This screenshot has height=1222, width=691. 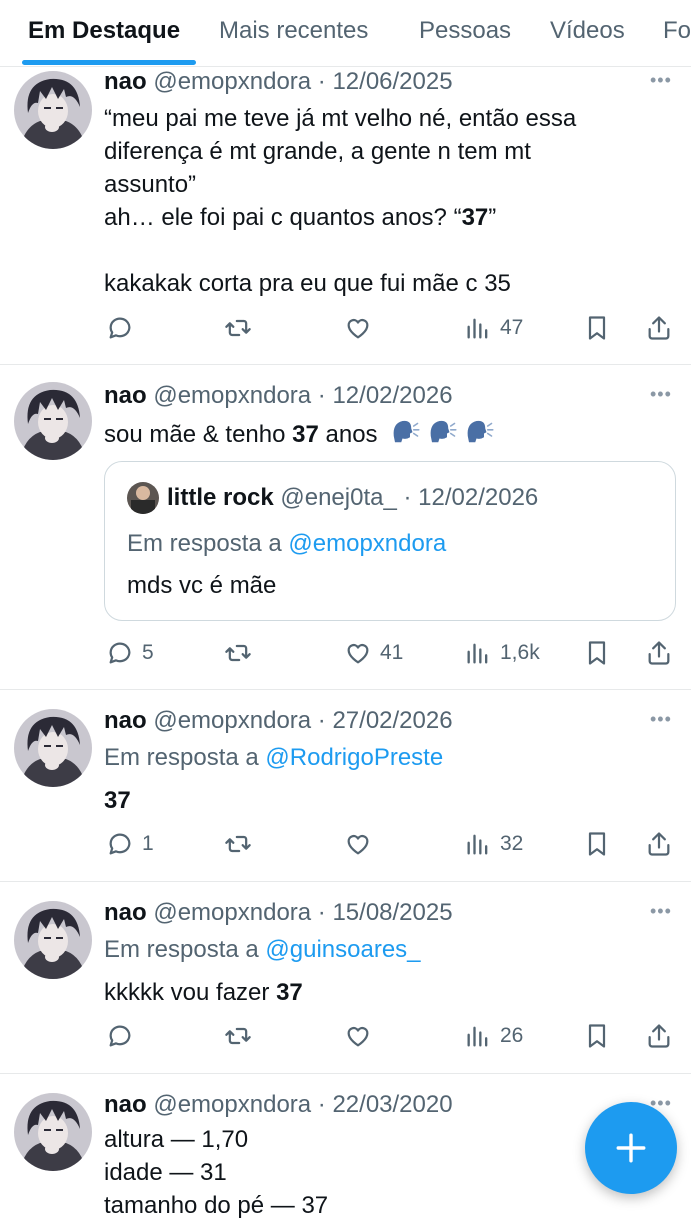 I want to click on tweet-line: assunto”, so click(x=150, y=184).